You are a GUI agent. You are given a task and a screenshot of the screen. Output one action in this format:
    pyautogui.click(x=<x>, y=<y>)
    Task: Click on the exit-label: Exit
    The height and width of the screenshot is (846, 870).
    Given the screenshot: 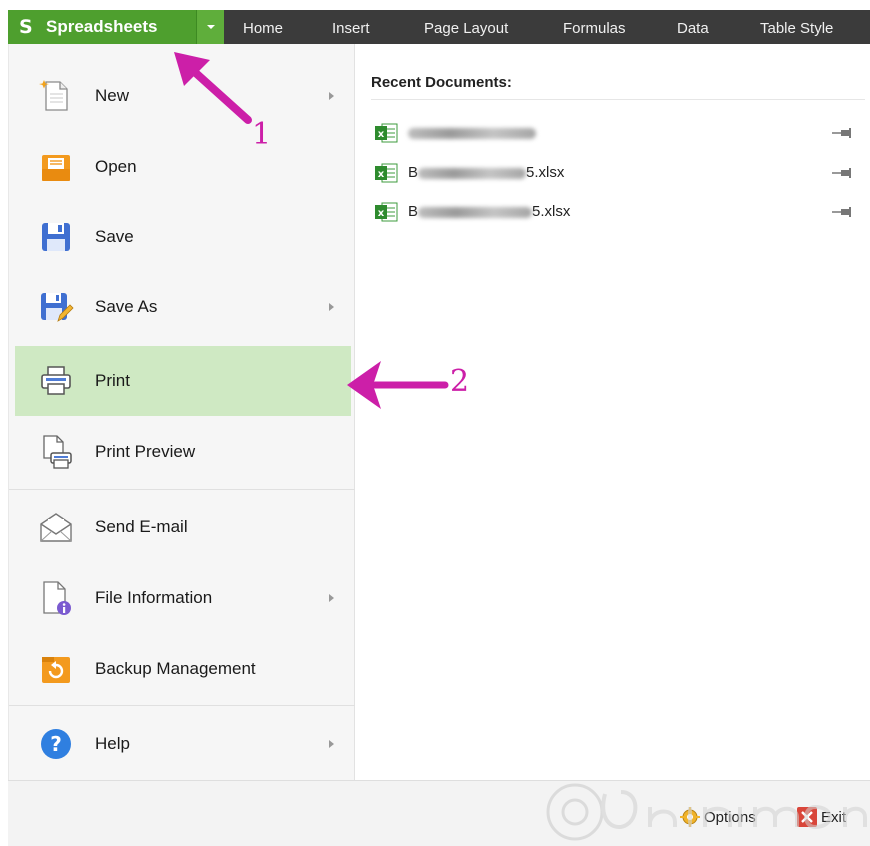 What is the action you would take?
    pyautogui.click(x=834, y=817)
    